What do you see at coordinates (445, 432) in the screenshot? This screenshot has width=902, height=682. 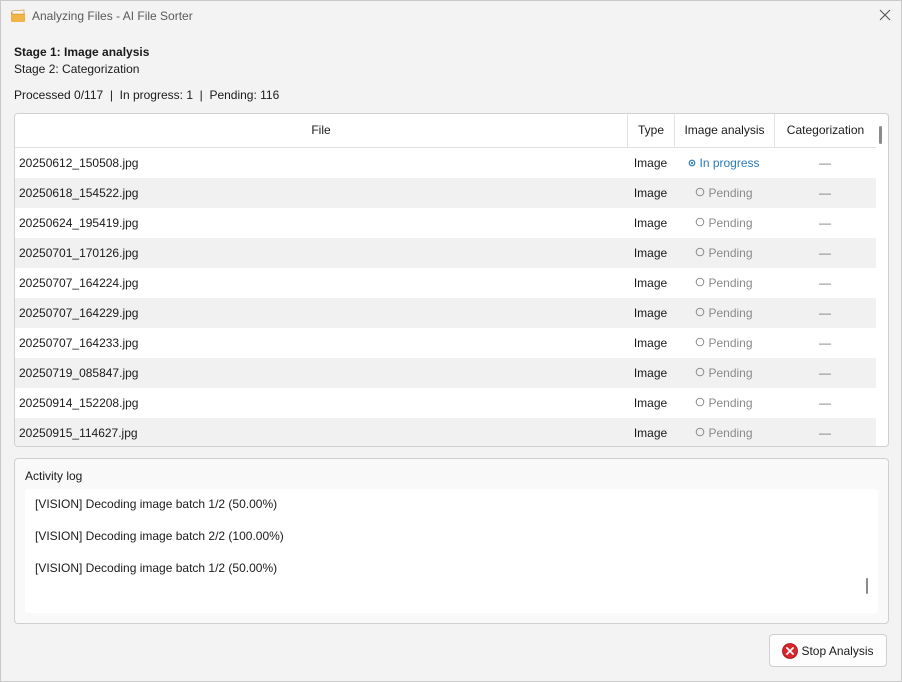 I see `table-row: 20250915_114627.jpg Image Pending —` at bounding box center [445, 432].